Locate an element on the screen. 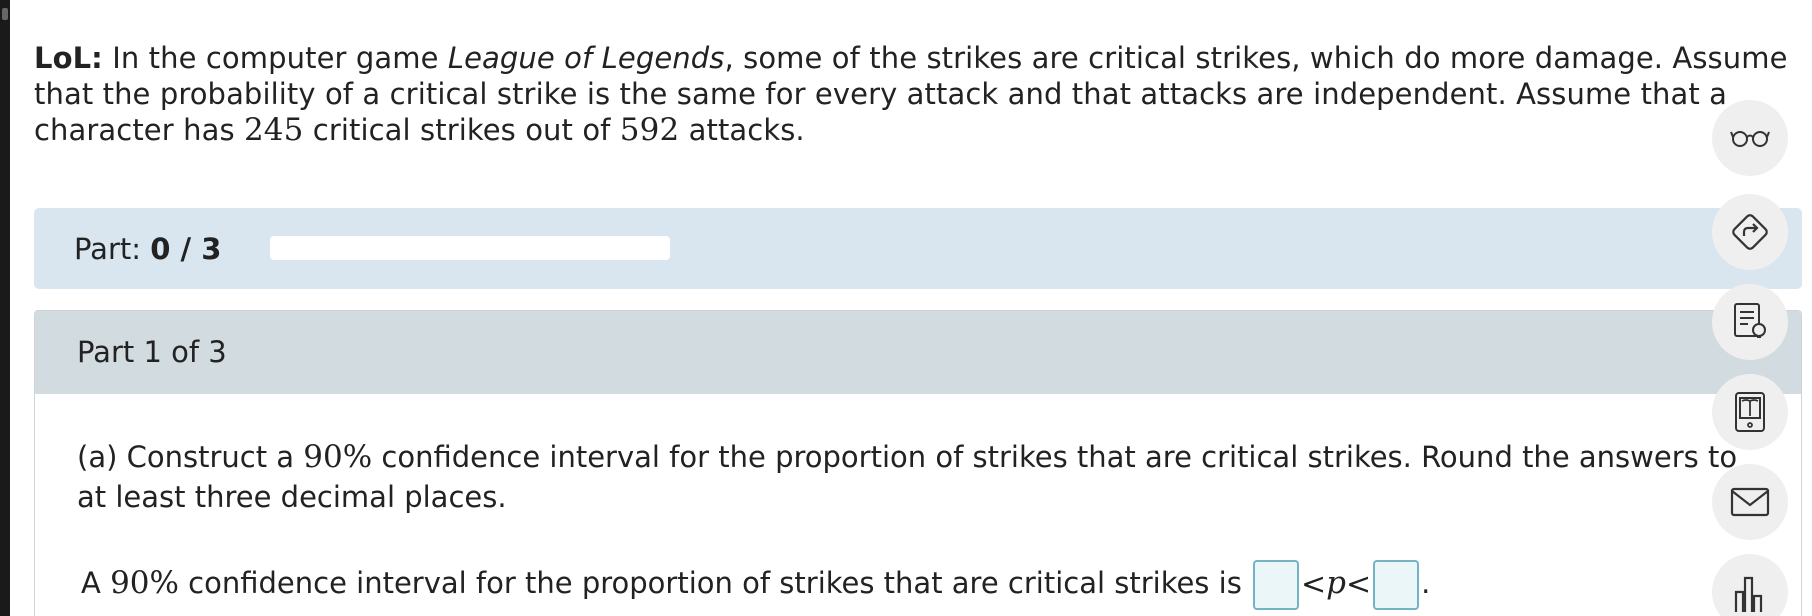 The height and width of the screenshot is (616, 1812). share-arrow-icon is located at coordinates (1750, 232).